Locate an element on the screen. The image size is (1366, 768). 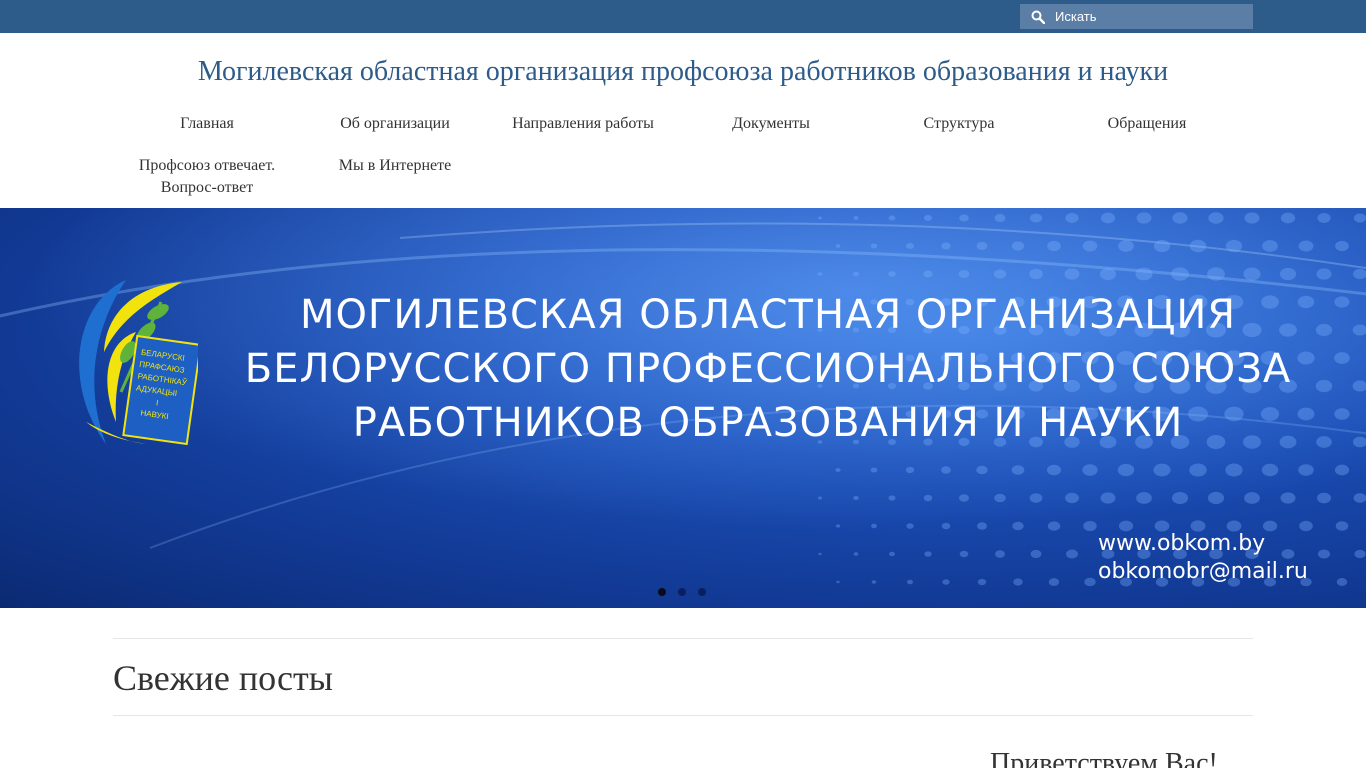
search-icon is located at coordinates (1038, 17).